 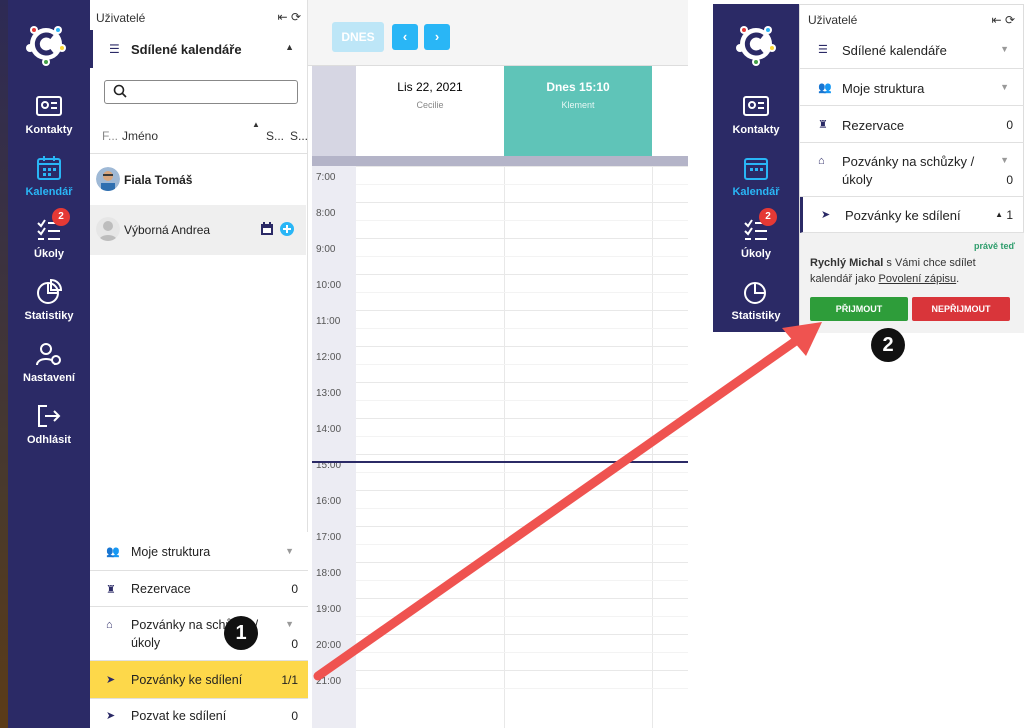 What do you see at coordinates (326, 249) in the screenshot?
I see `hour-label: 9:00` at bounding box center [326, 249].